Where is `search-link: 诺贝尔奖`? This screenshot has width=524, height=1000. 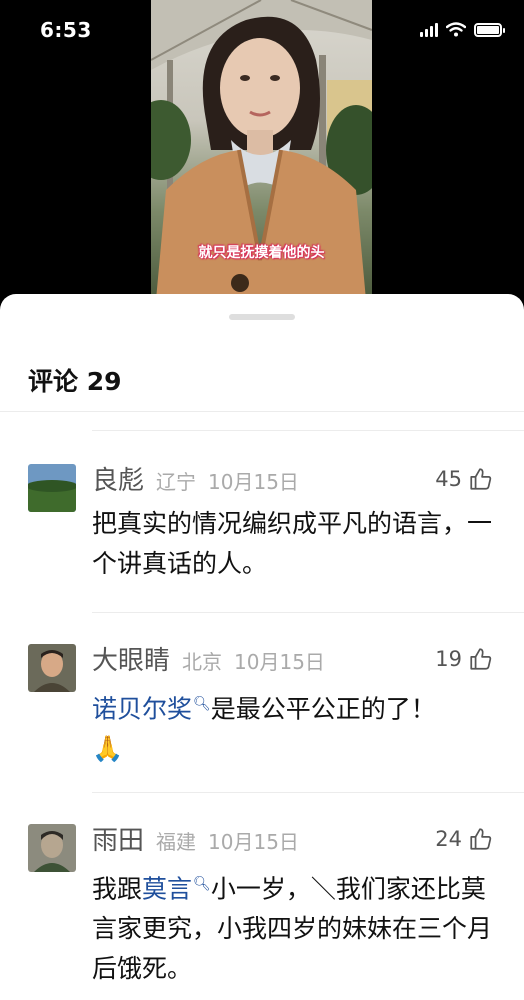 search-link: 诺贝尔奖 is located at coordinates (142, 708).